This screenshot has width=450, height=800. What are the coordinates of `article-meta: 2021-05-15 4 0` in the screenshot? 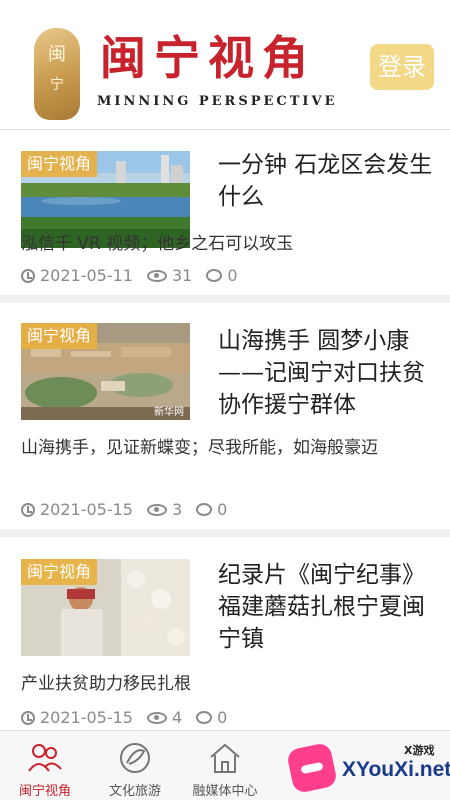 It's located at (124, 717).